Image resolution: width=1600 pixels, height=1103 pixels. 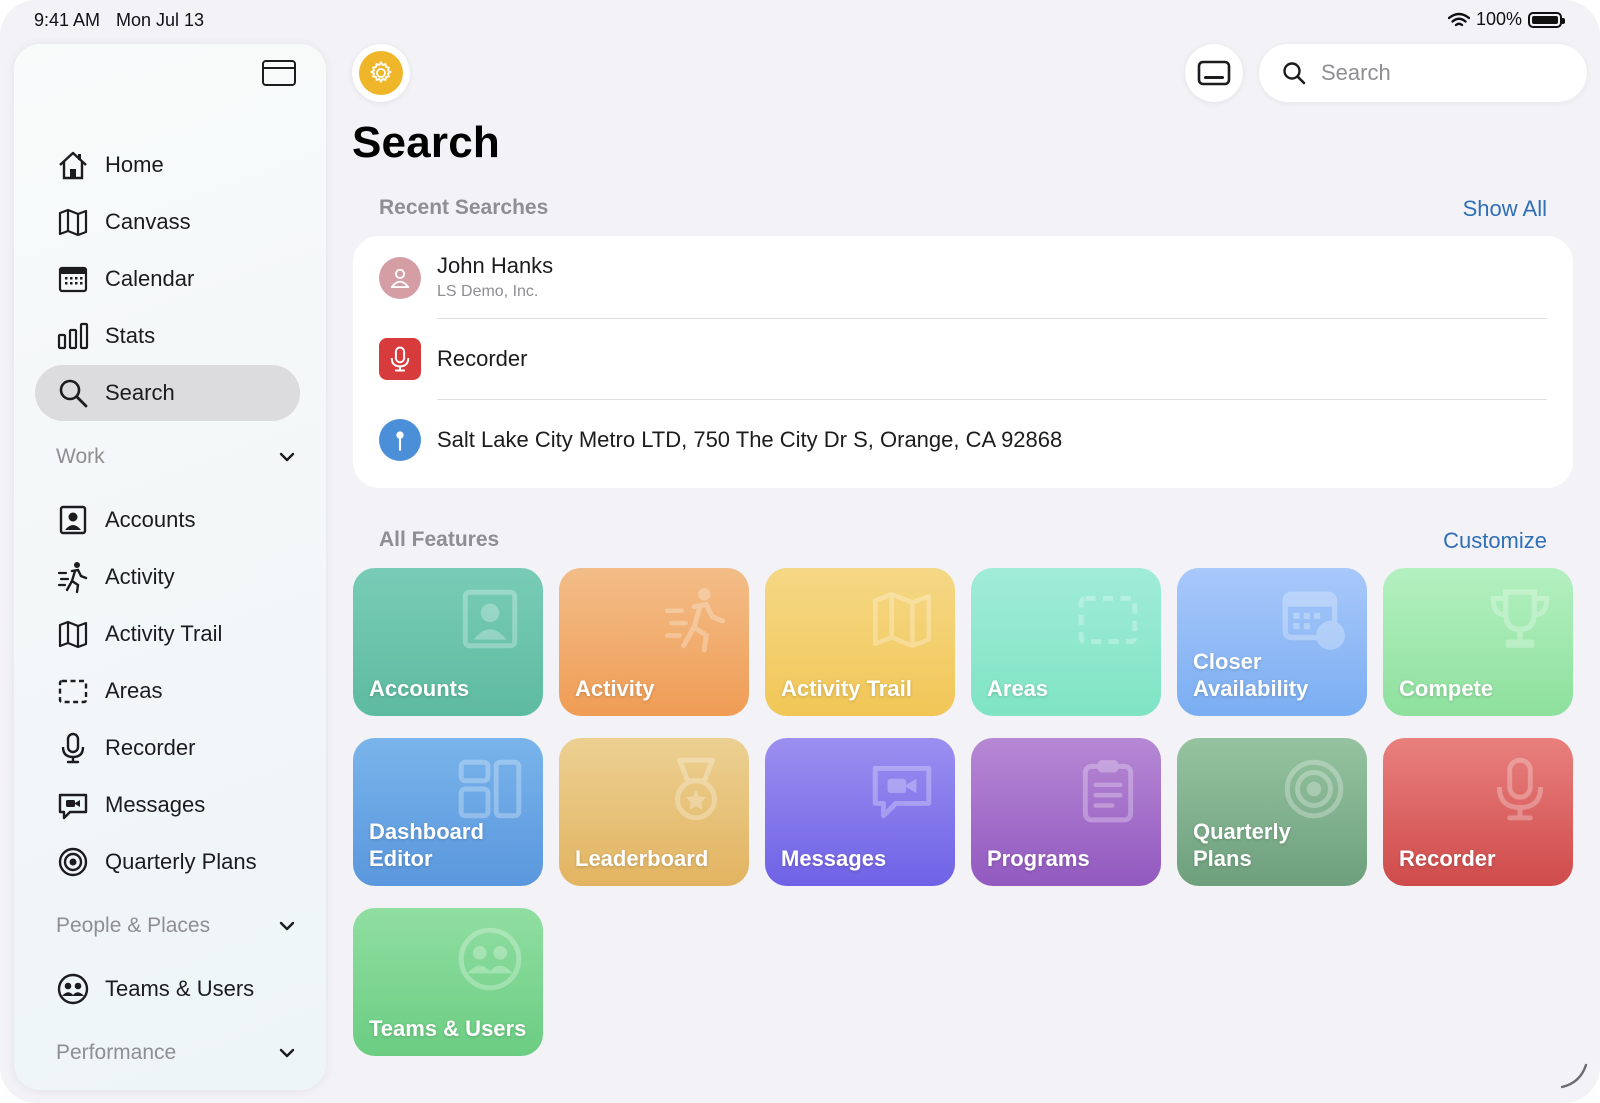 I want to click on pin-icon, so click(x=400, y=440).